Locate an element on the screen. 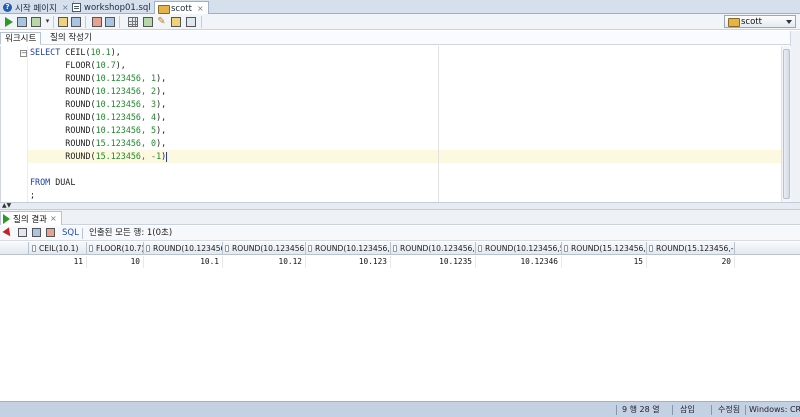 This screenshot has width=800, height=417. sql-arguments: 15.123456, -1 is located at coordinates (128, 156).